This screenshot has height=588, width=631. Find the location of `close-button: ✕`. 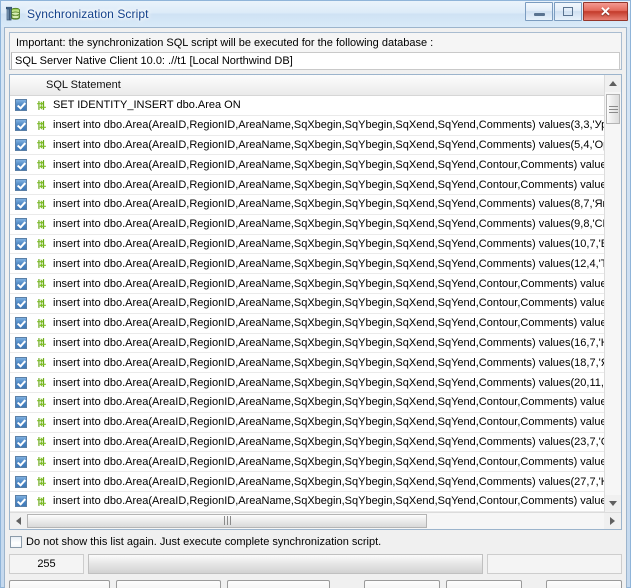

close-button: ✕ is located at coordinates (605, 11).